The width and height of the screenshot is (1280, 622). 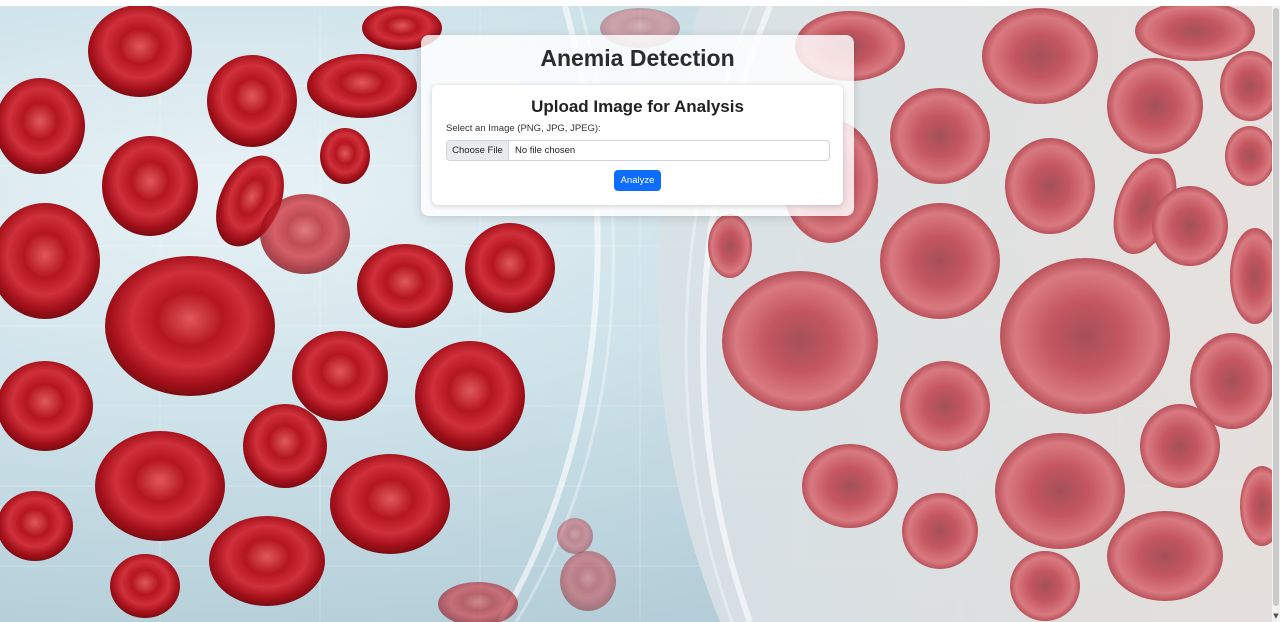 What do you see at coordinates (545, 150) in the screenshot?
I see `file-status-text: No file chosen` at bounding box center [545, 150].